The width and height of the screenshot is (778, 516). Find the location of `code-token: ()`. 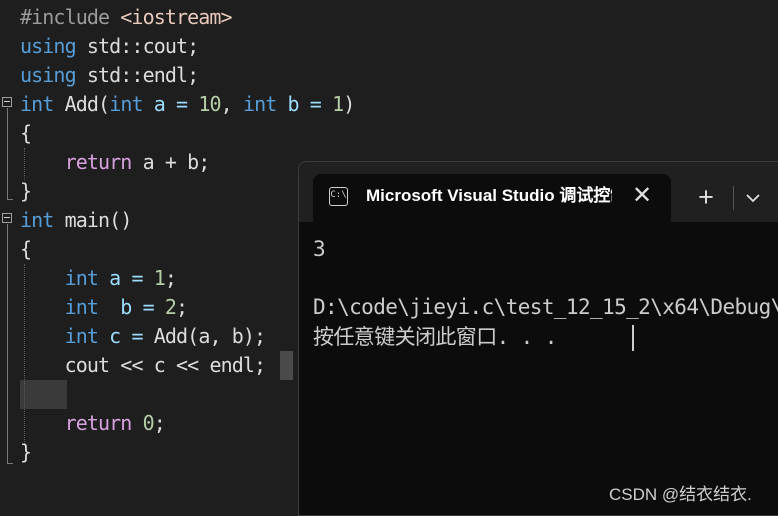

code-token: () is located at coordinates (120, 220).